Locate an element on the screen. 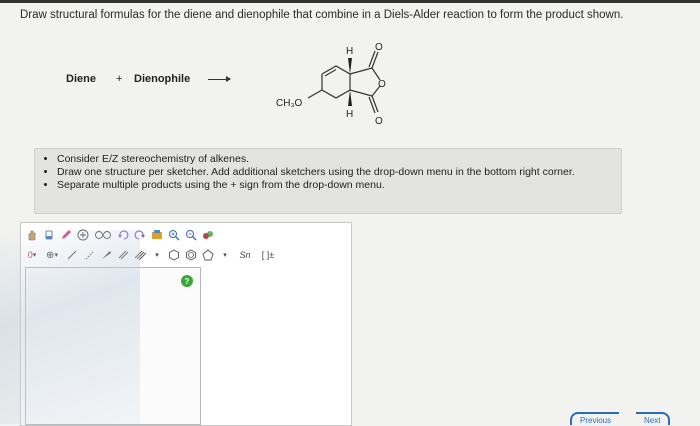  plus-circle-dropdown: ⊕ ▾ is located at coordinates (52, 255).